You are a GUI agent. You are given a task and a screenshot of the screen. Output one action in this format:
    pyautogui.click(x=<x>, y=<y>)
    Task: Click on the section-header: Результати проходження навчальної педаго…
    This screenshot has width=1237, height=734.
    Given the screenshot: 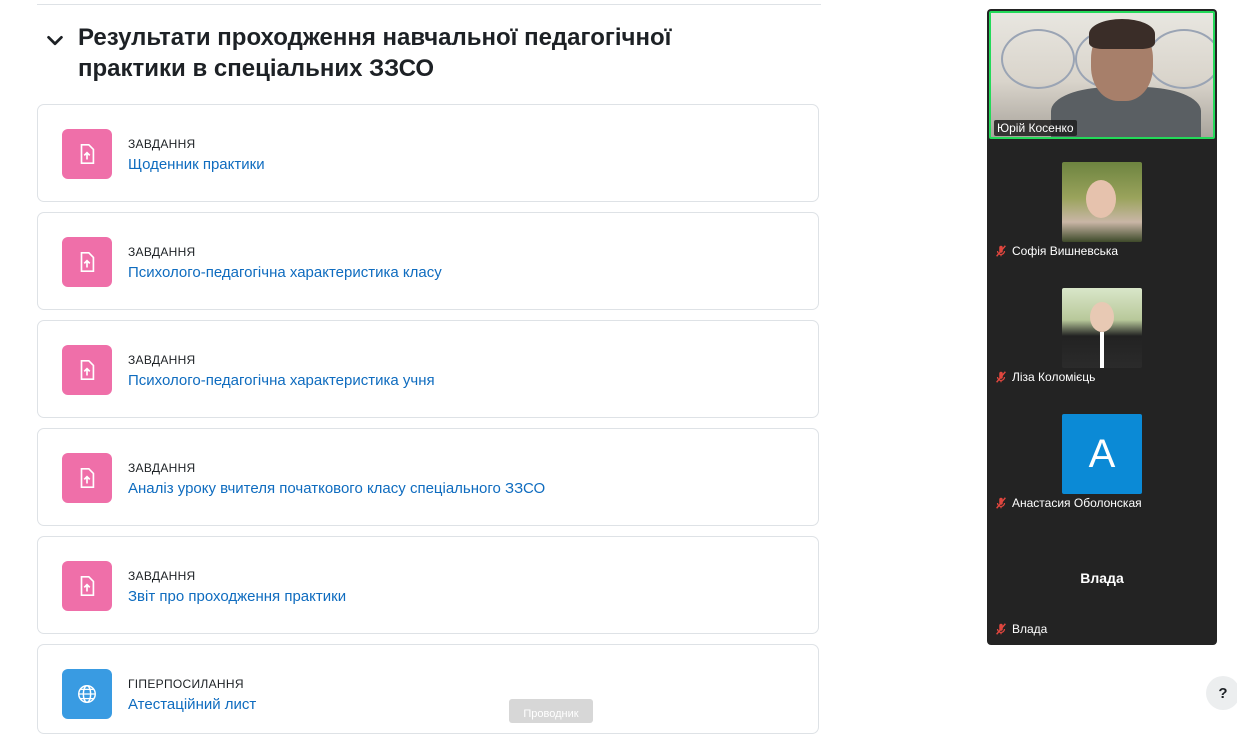 What is the action you would take?
    pyautogui.click(x=424, y=53)
    